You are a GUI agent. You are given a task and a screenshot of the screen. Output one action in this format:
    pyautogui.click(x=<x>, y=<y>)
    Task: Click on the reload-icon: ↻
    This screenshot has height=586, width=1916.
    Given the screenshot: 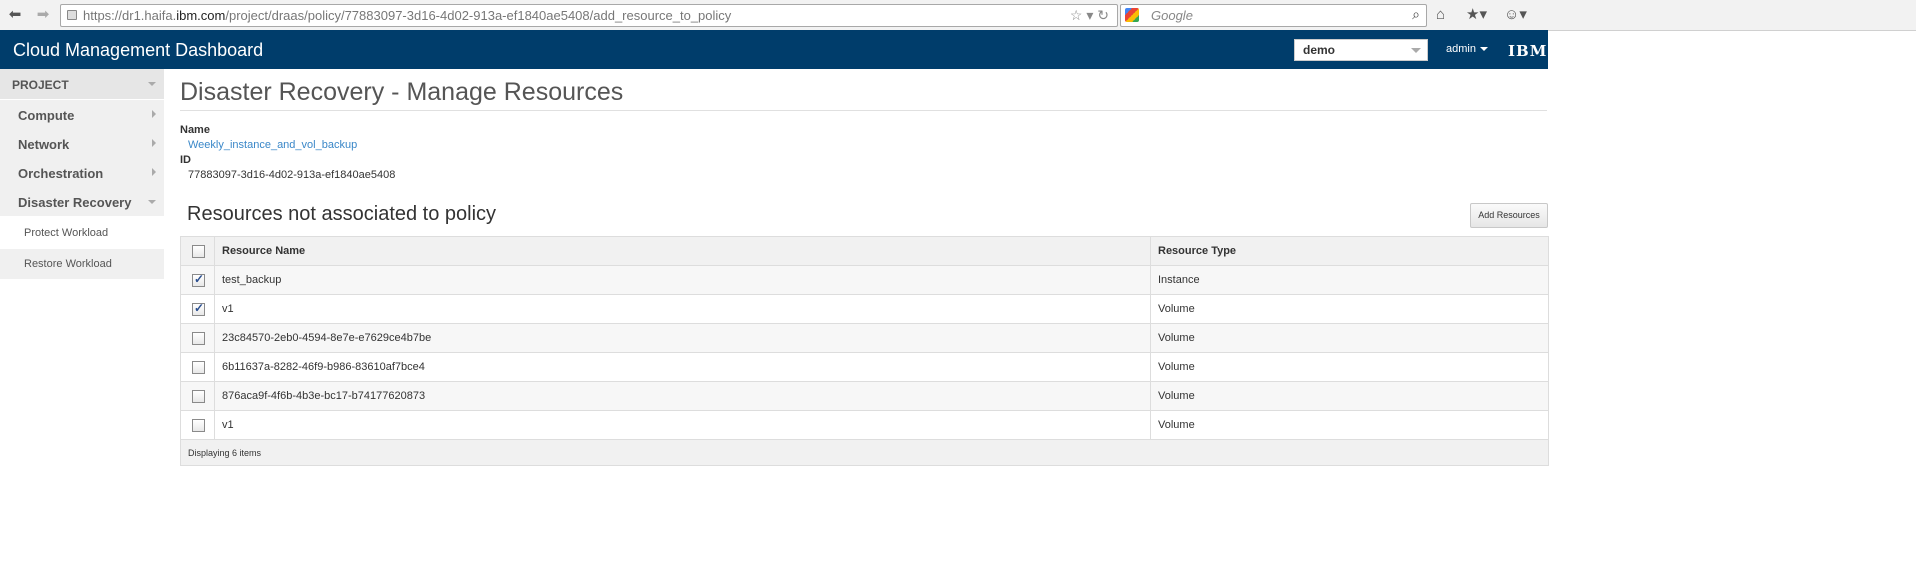 What is the action you would take?
    pyautogui.click(x=1103, y=15)
    